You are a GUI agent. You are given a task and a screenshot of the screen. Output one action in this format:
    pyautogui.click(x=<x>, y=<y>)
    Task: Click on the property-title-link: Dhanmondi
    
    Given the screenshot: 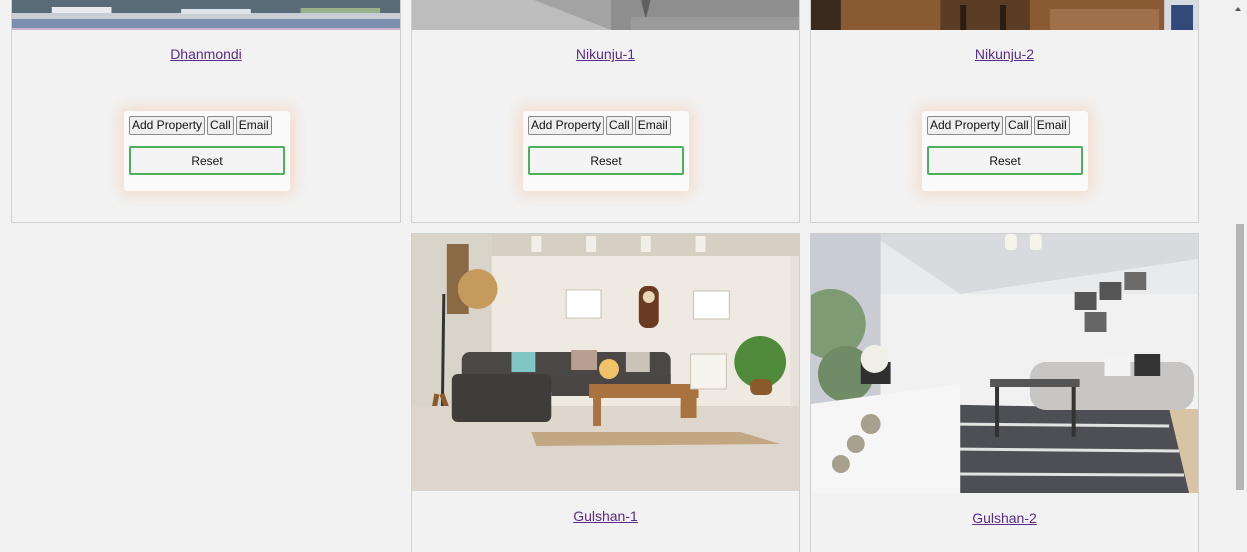 What is the action you would take?
    pyautogui.click(x=206, y=54)
    